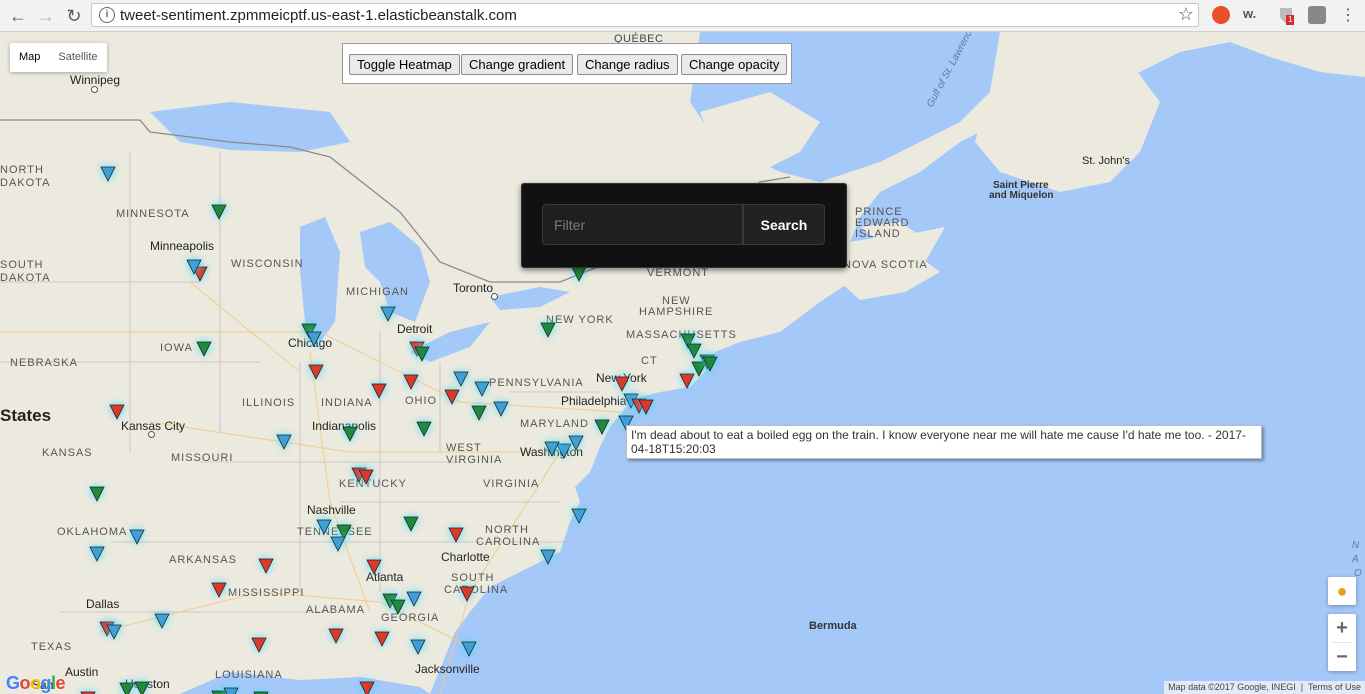 The image size is (1365, 694). Describe the element at coordinates (1355, 559) in the screenshot. I see `label-ocean-2: A` at that location.